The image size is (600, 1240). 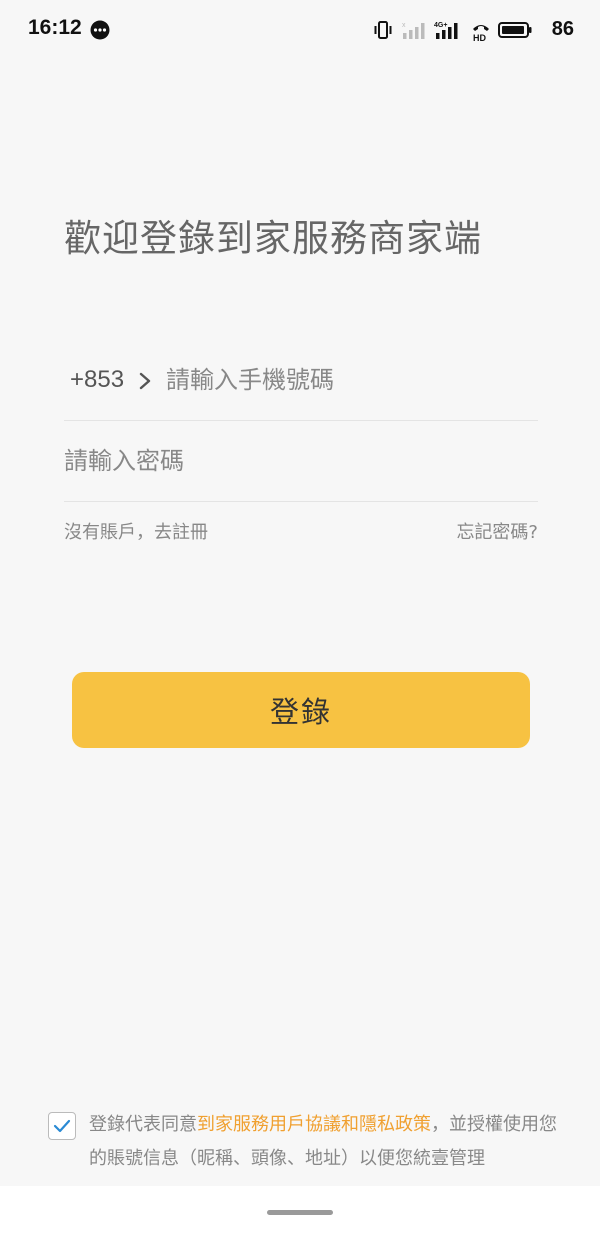 What do you see at coordinates (479, 37) in the screenshot?
I see `svg-text: HD` at bounding box center [479, 37].